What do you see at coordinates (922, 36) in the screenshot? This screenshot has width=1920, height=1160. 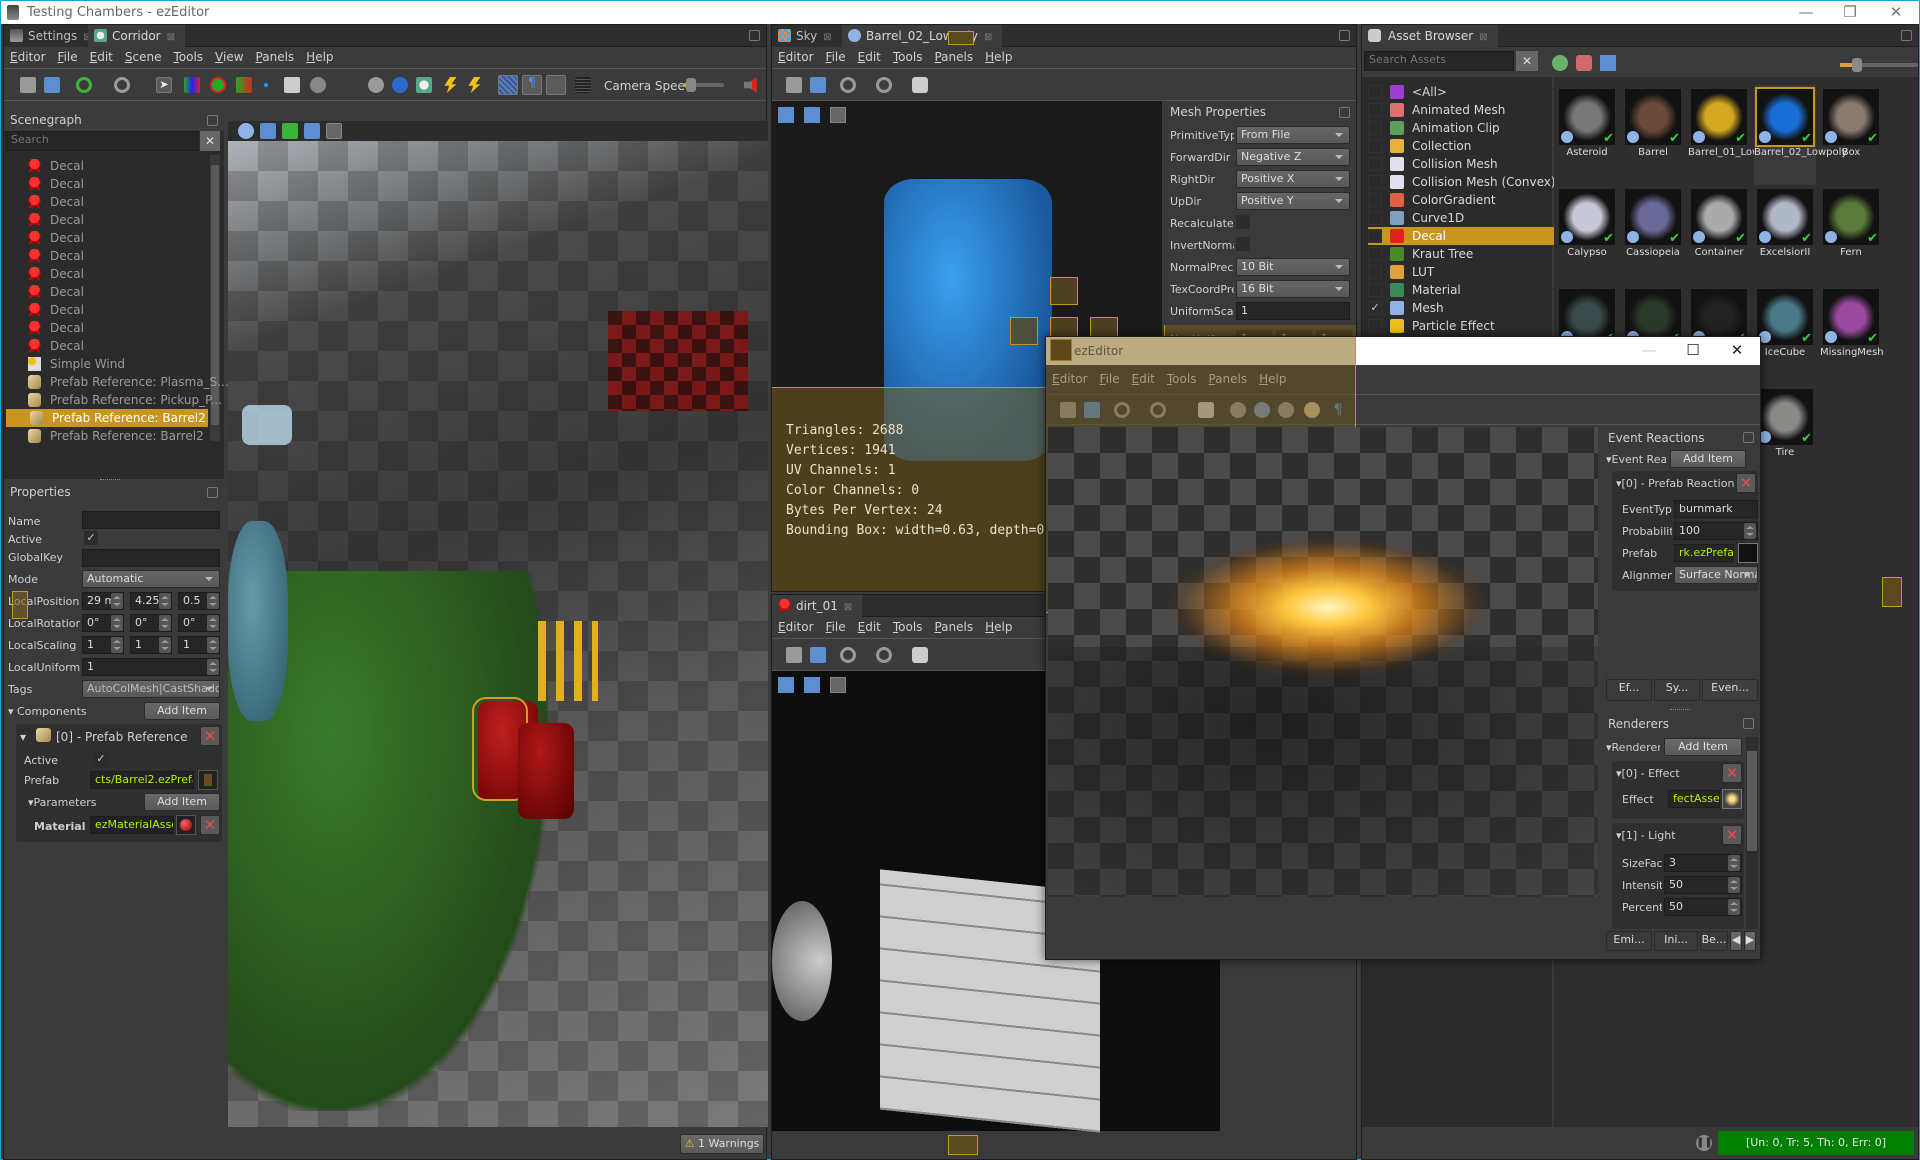 I see `tab-barrel-02-lowpoly: Barrel_02_Lowpoly ⊠` at bounding box center [922, 36].